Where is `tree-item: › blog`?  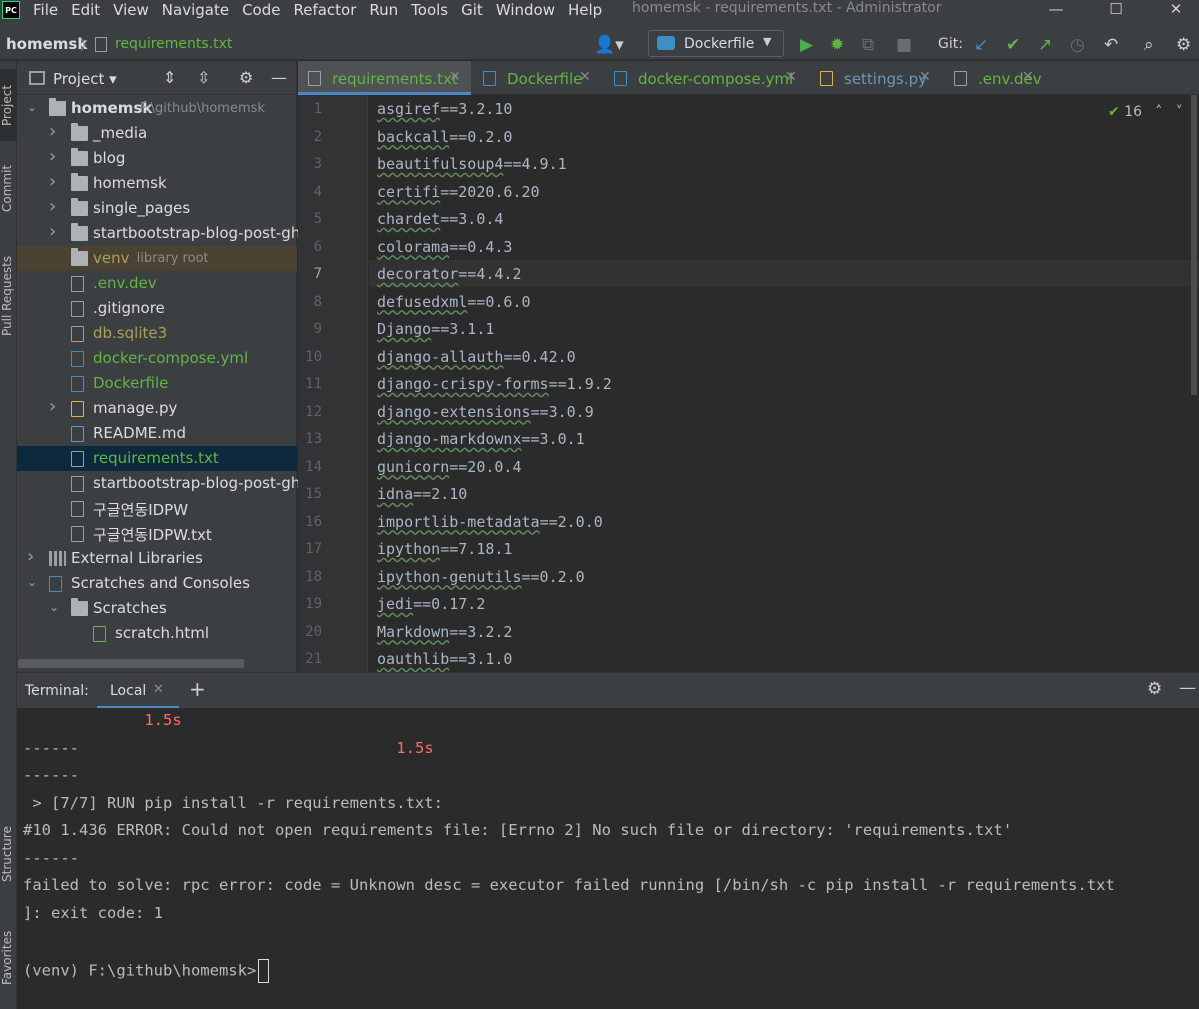 tree-item: › blog is located at coordinates (157, 158).